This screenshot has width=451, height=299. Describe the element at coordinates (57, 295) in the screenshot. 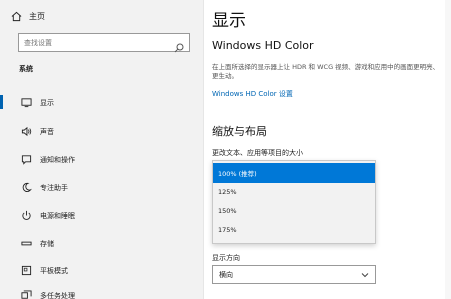

I see `sidebar-item-label: 多任务处理` at that location.